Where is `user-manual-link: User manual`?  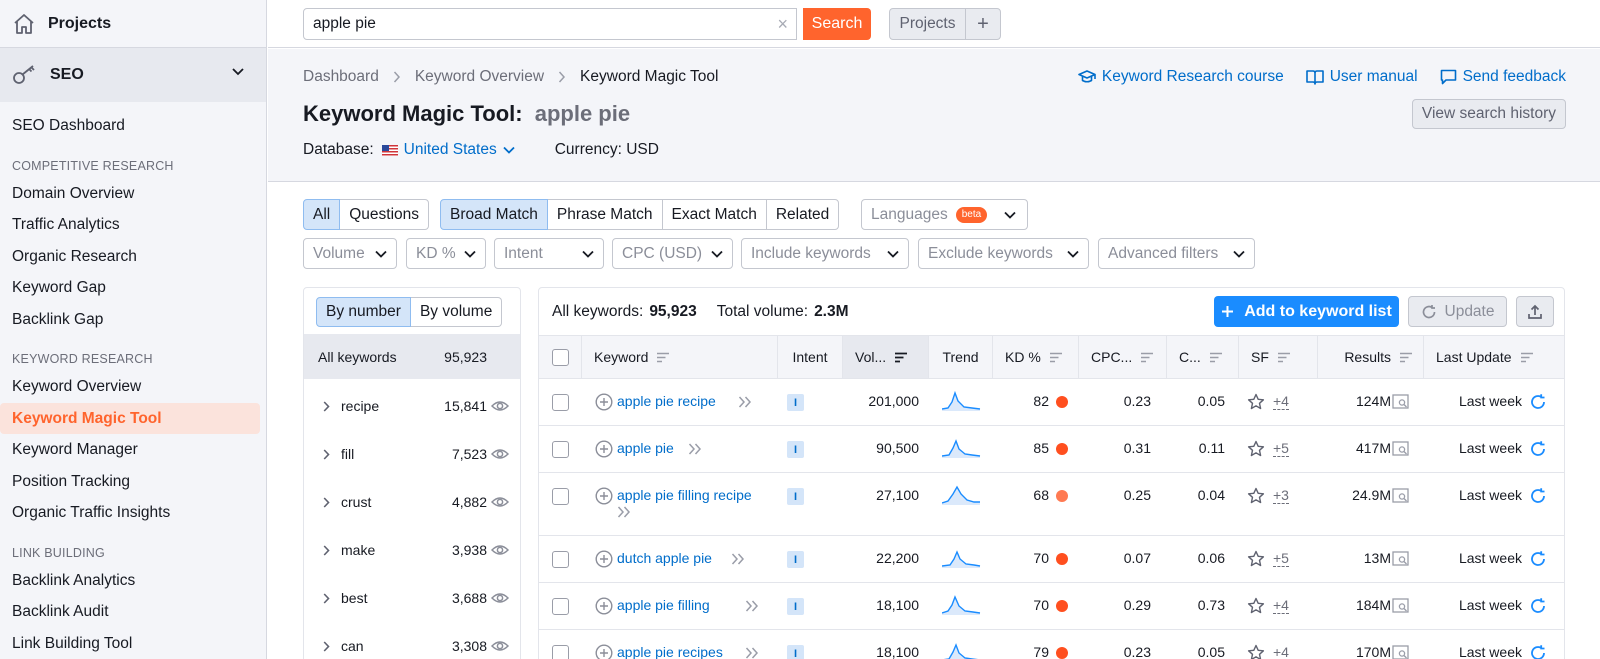 user-manual-link: User manual is located at coordinates (1361, 77).